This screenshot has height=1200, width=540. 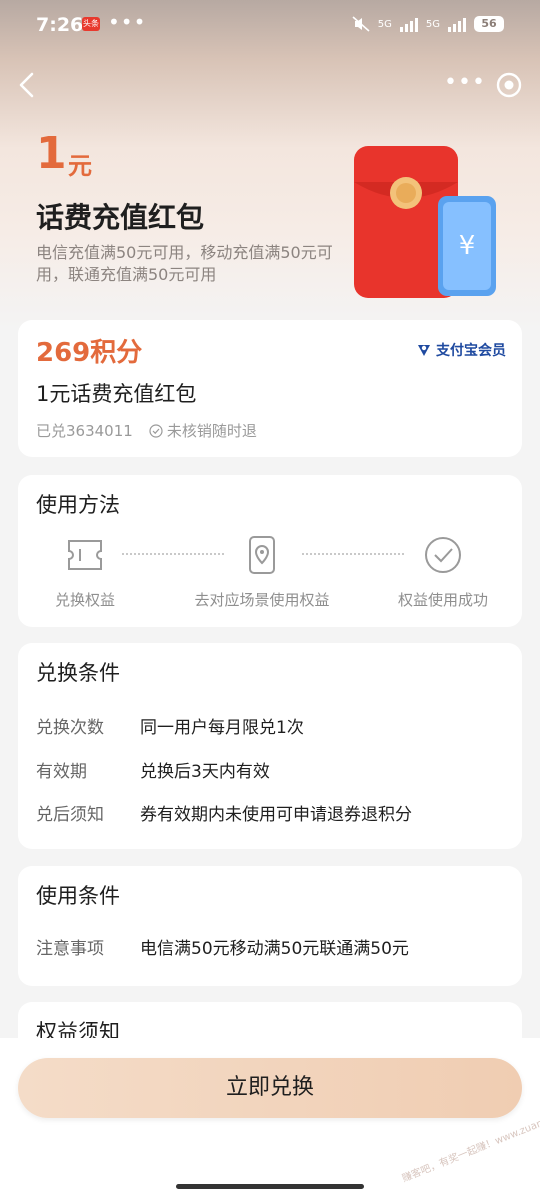 I want to click on status-bar: 7:26 头条 ••• 5G 5G 56, so click(x=270, y=26).